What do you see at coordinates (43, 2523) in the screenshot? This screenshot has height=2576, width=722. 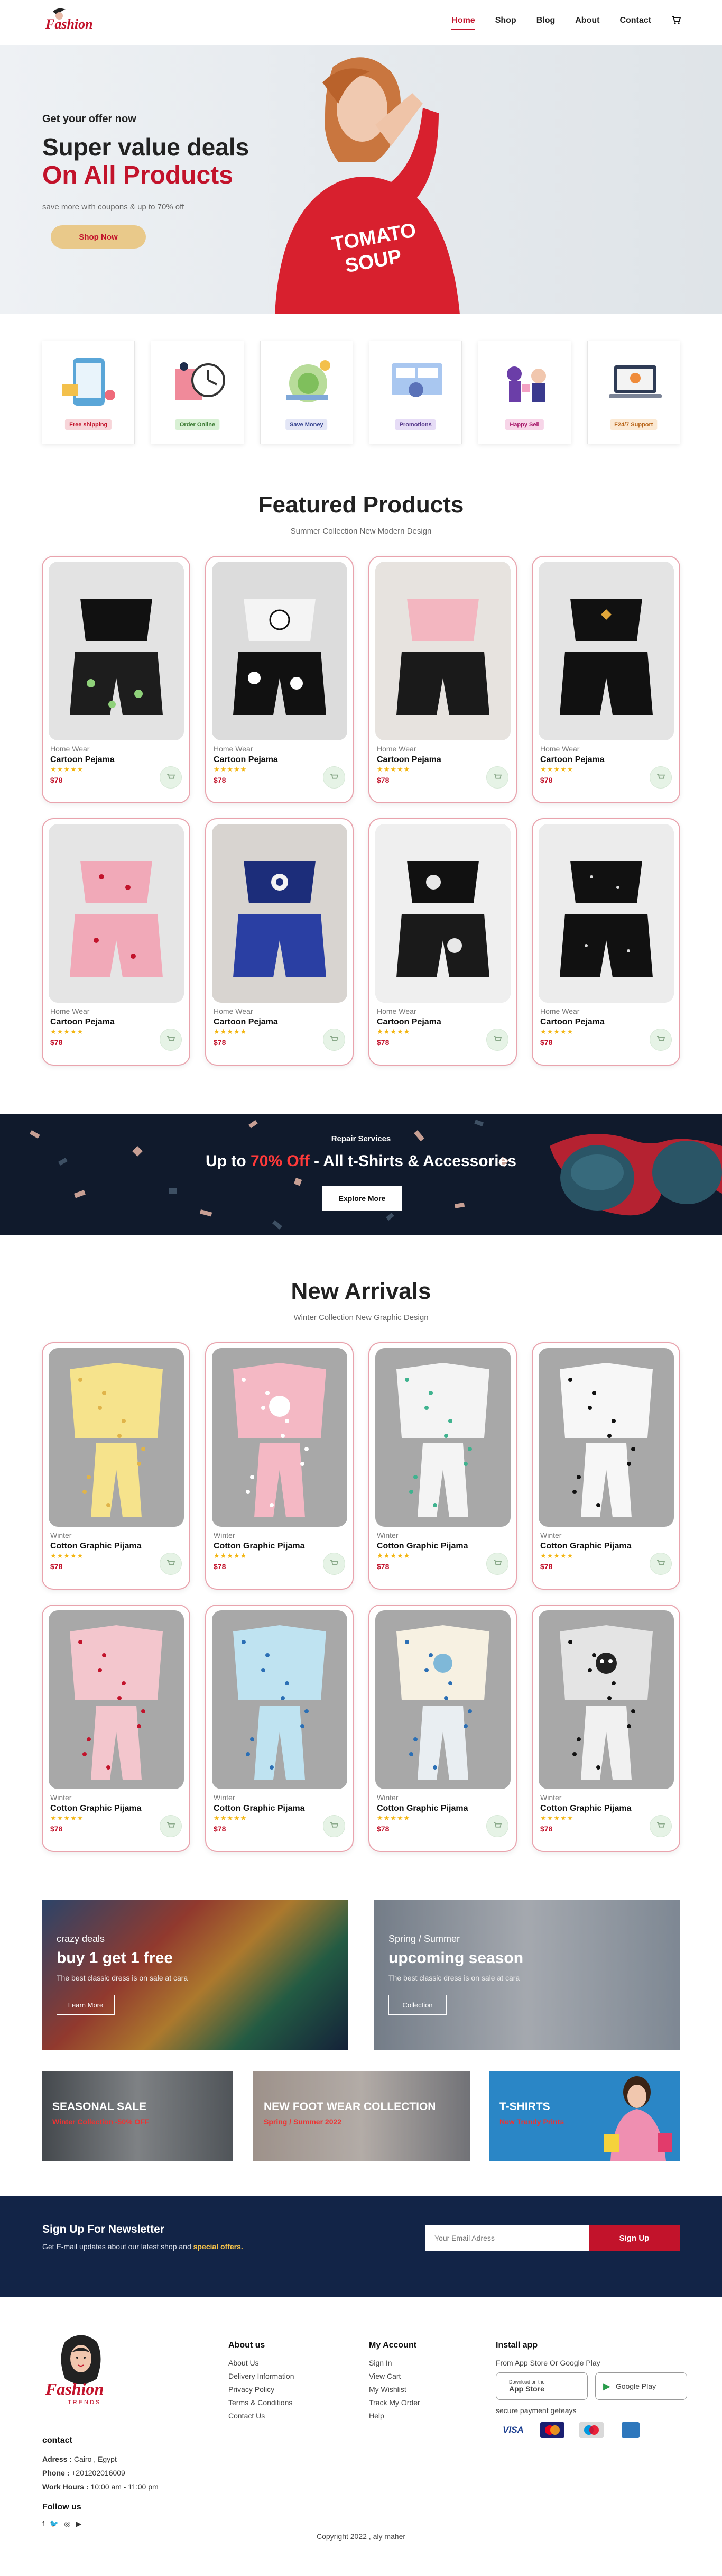 I see `facebook-icon: f` at bounding box center [43, 2523].